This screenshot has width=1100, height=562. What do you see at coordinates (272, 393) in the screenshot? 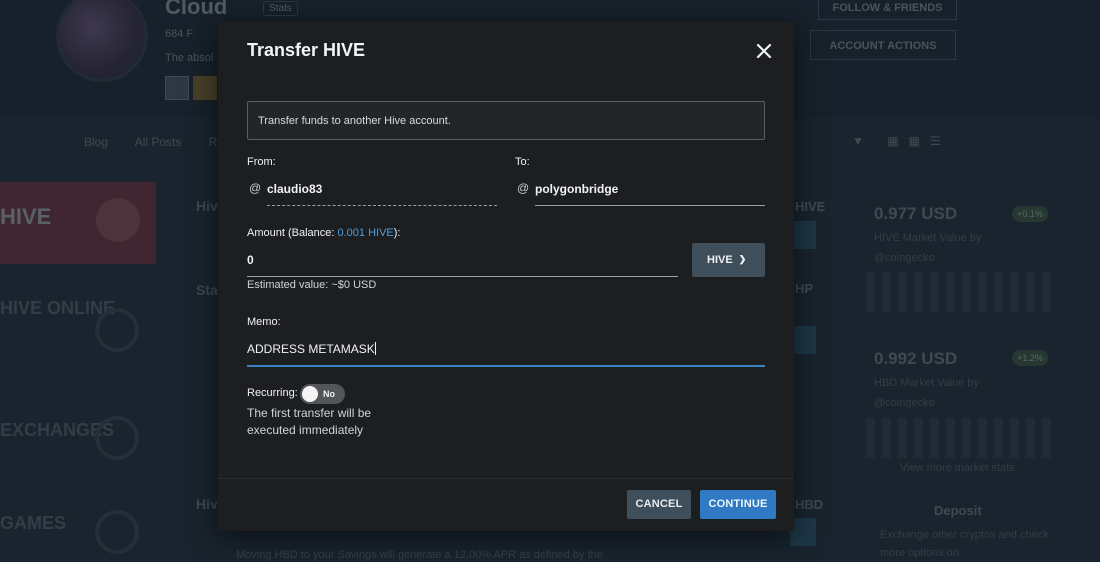
I see `recurring-label: Recurring:` at bounding box center [272, 393].